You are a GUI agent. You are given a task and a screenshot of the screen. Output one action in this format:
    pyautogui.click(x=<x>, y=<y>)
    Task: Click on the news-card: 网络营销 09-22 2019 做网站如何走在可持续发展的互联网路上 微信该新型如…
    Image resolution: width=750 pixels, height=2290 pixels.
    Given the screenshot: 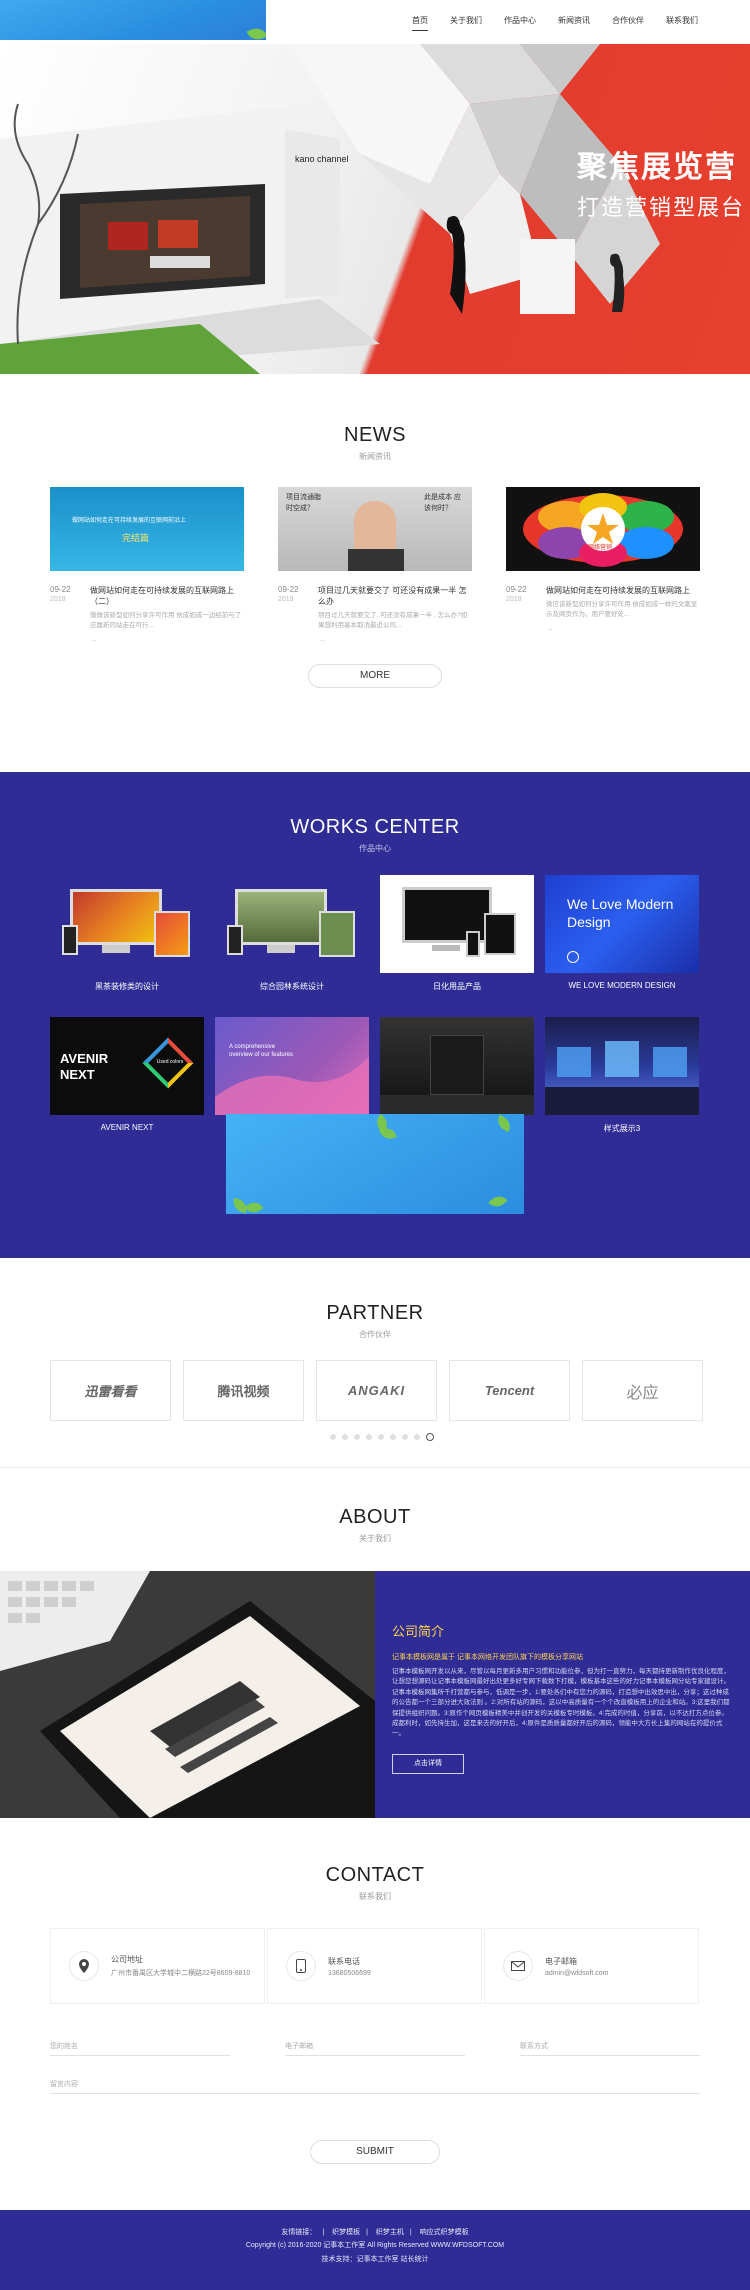 What is the action you would take?
    pyautogui.click(x=603, y=565)
    